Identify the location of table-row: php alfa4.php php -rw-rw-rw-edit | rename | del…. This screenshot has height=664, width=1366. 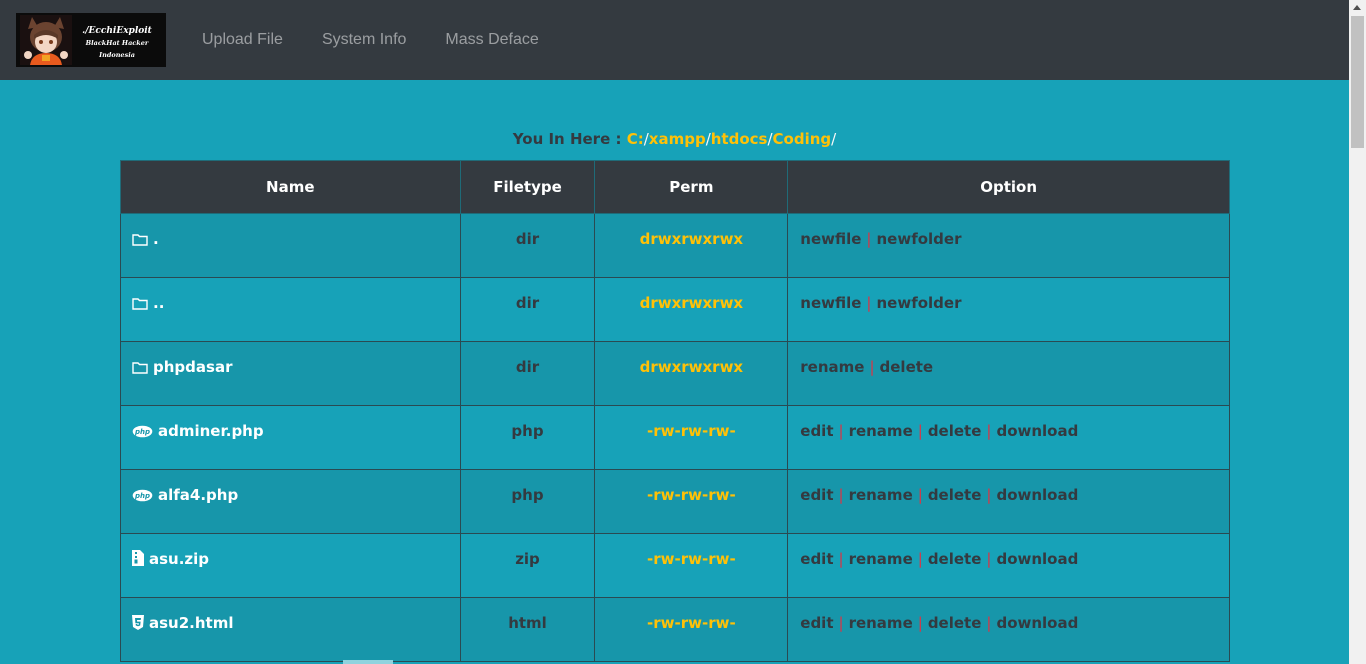
(675, 501).